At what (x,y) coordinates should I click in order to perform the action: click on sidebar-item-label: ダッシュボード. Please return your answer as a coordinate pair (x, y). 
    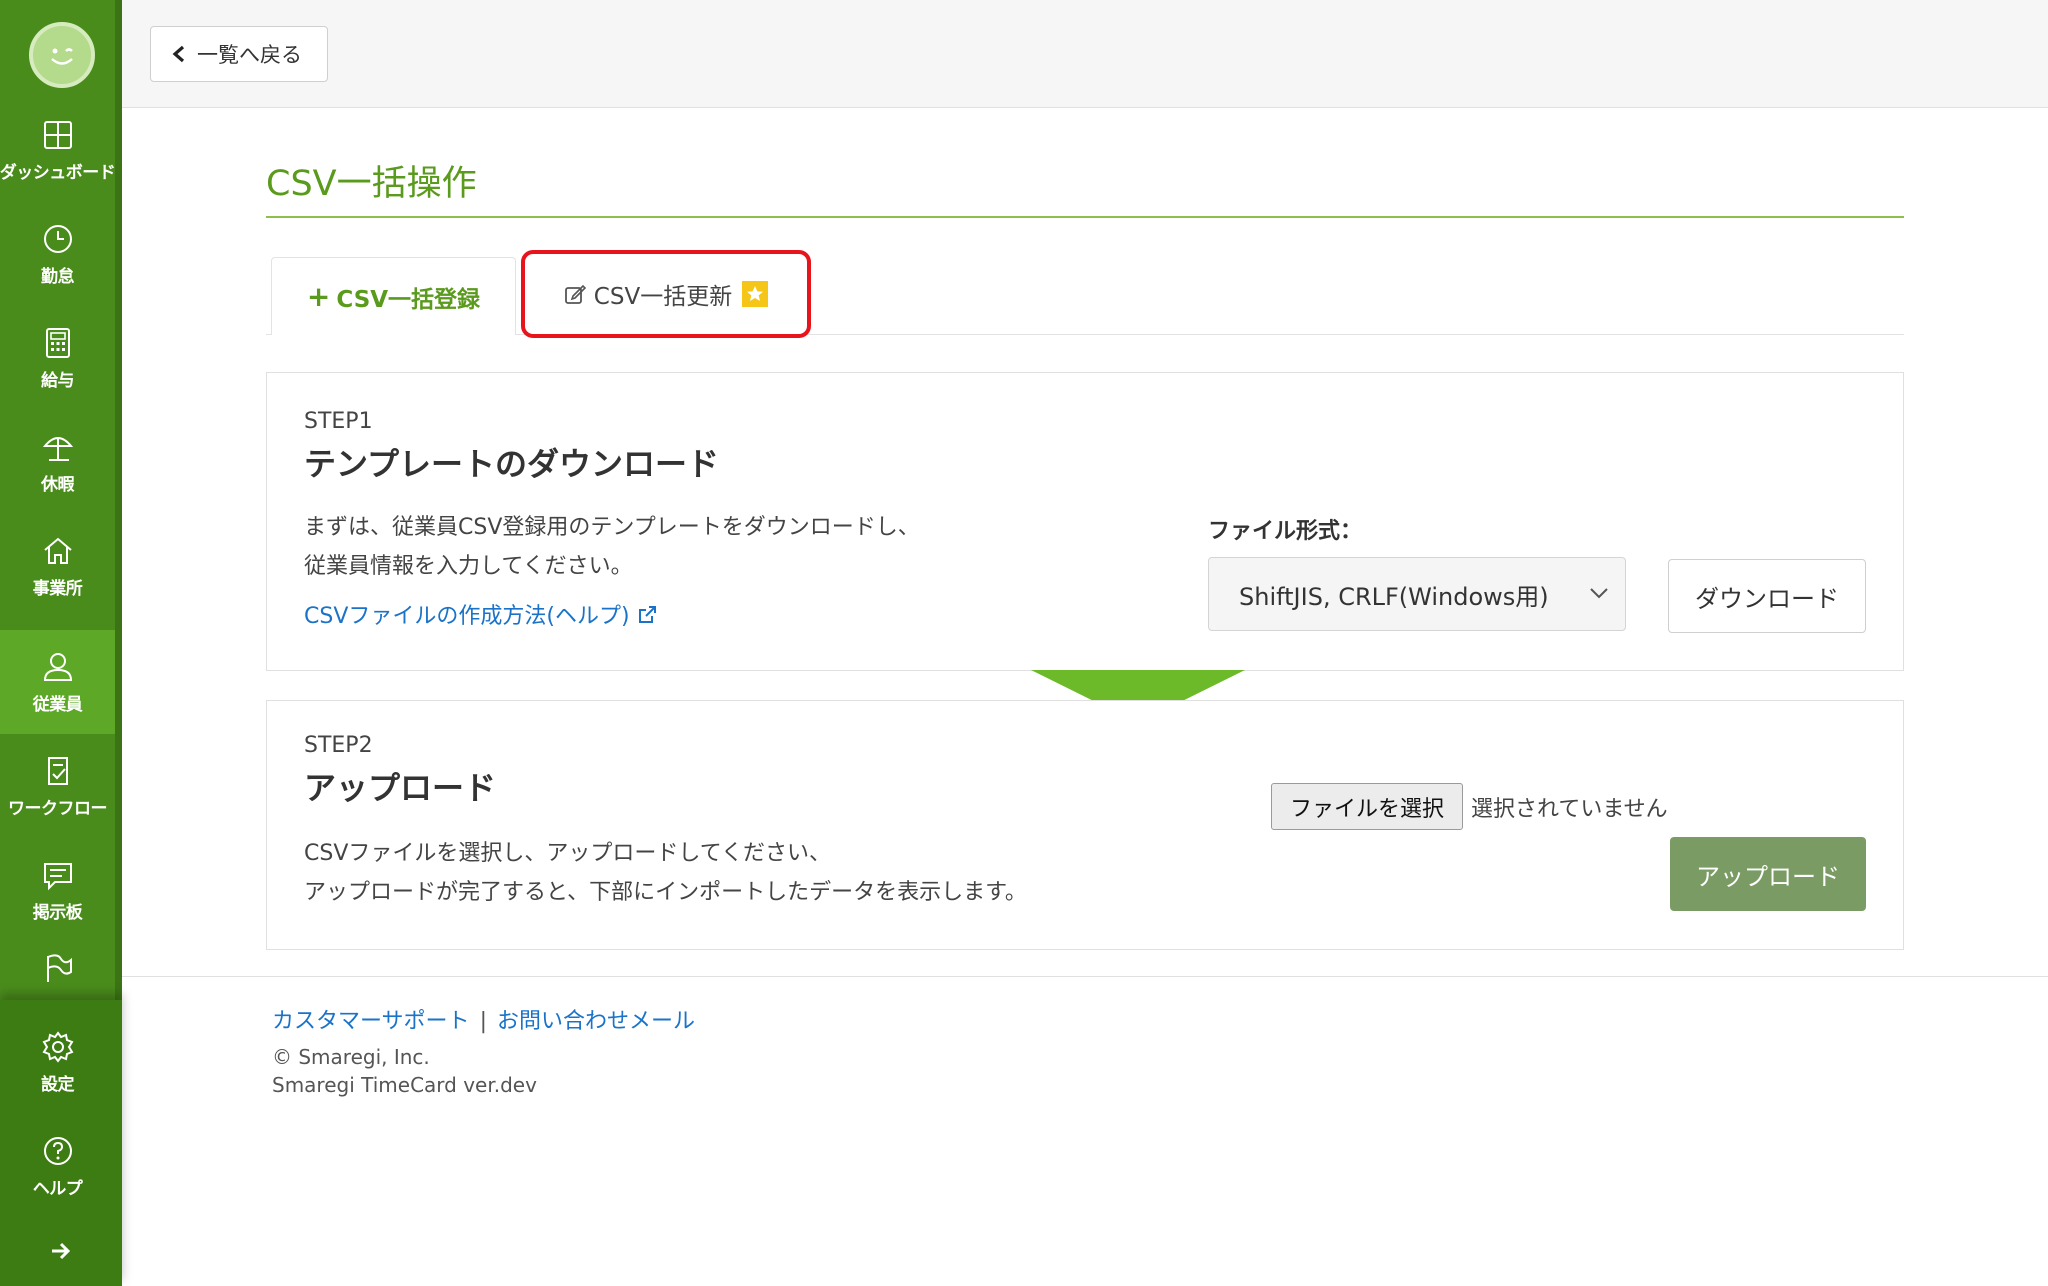
    Looking at the image, I should click on (58, 172).